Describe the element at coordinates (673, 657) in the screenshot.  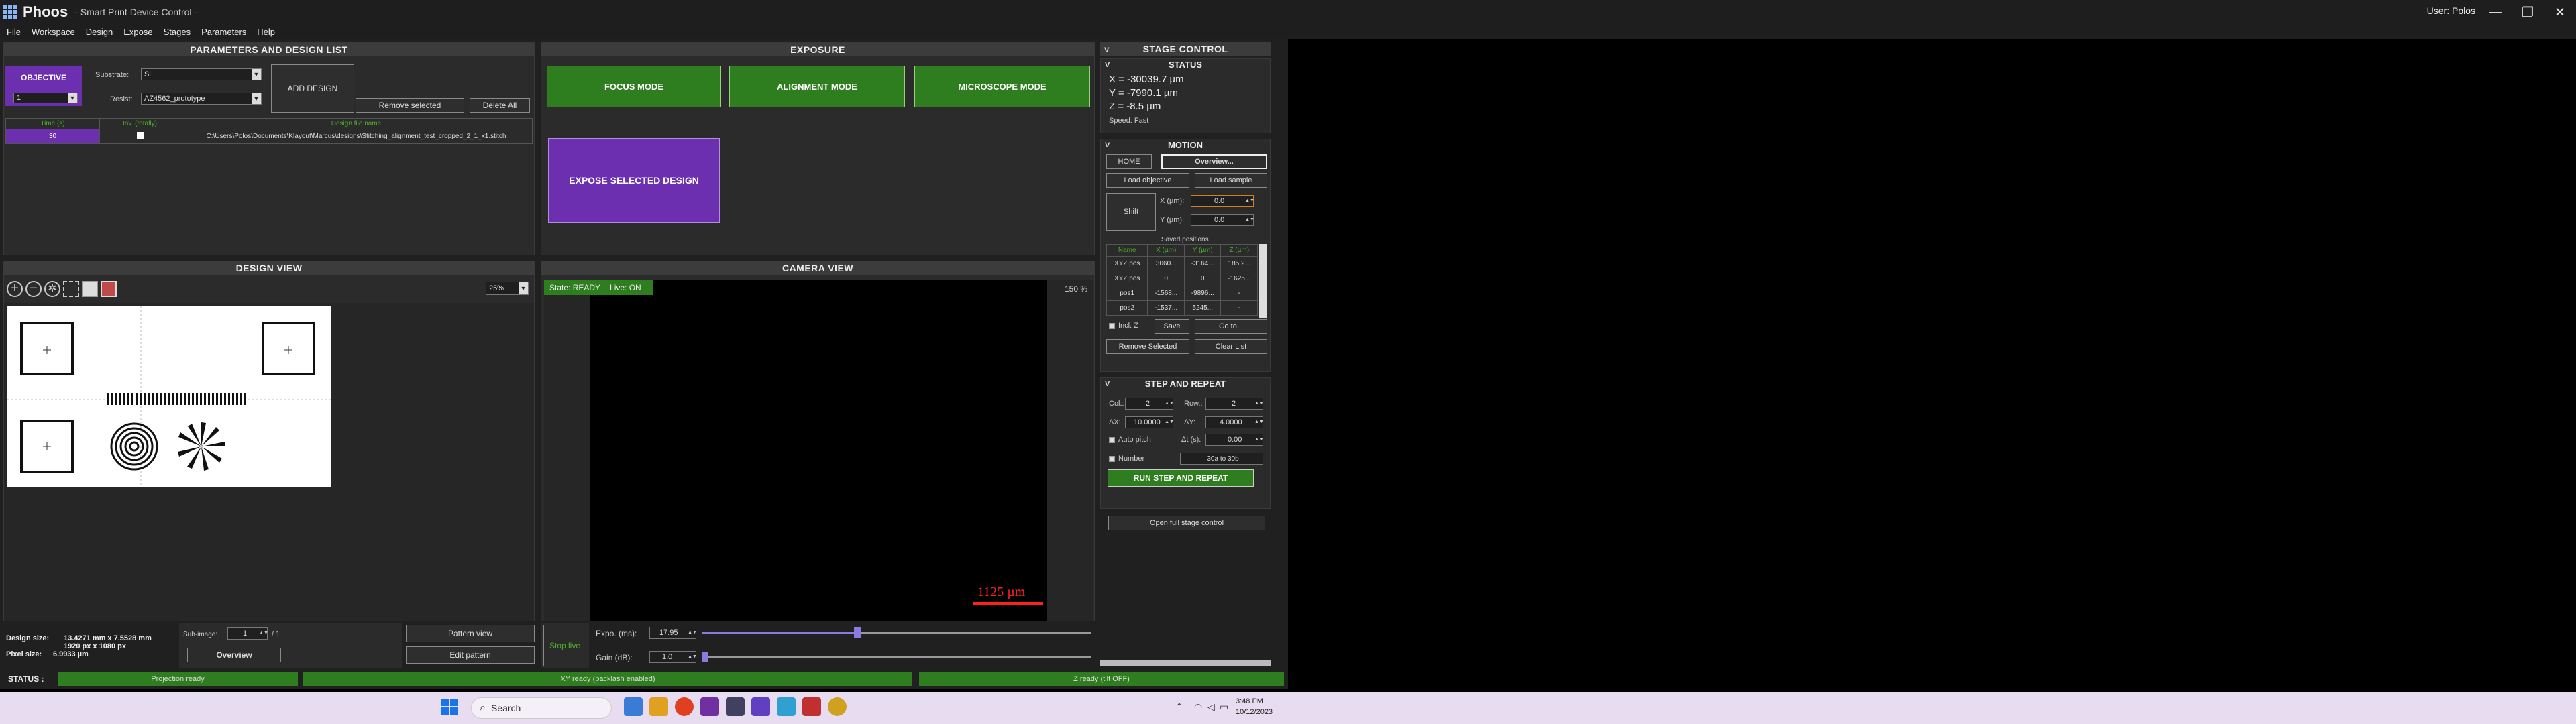
I see `gain-input: 1.0 ▲▼` at that location.